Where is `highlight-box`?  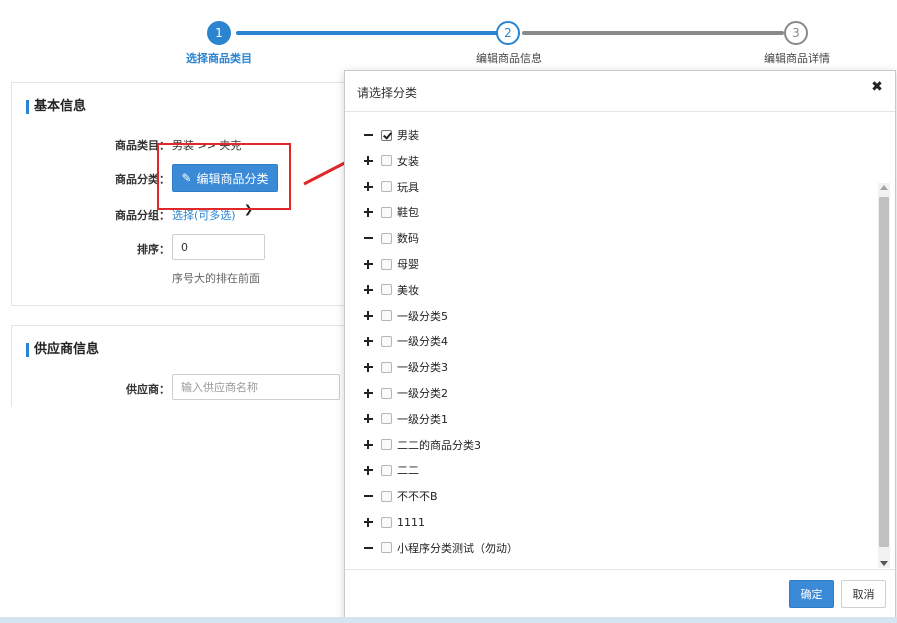
highlight-box is located at coordinates (224, 176).